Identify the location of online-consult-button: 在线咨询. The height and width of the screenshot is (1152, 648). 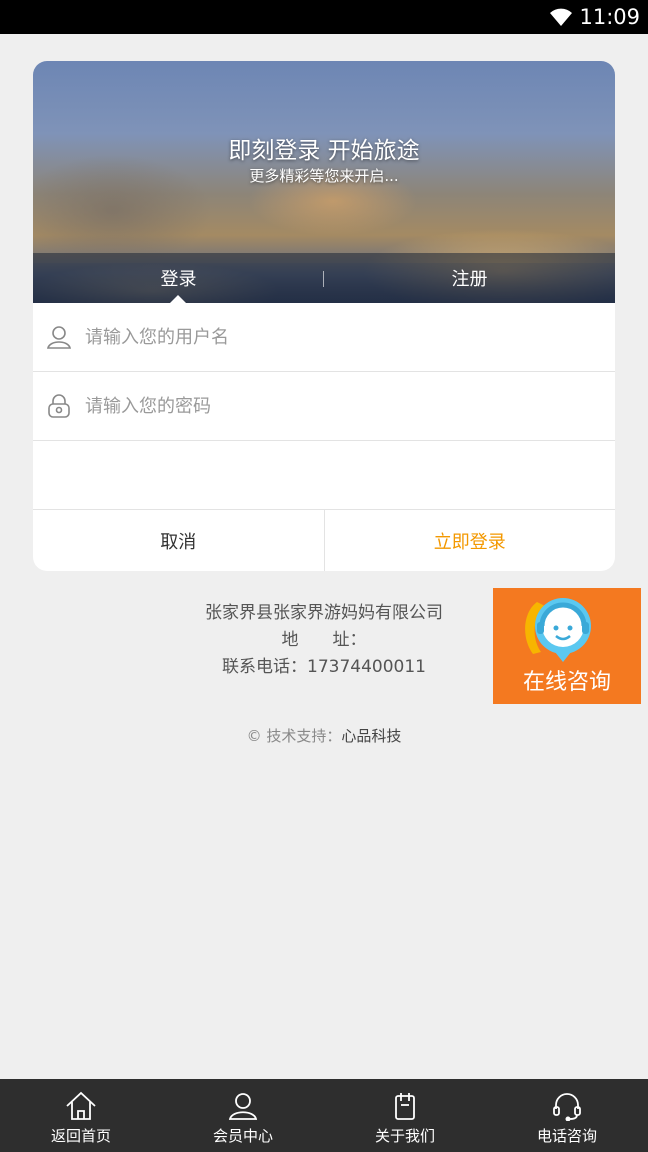
(567, 646).